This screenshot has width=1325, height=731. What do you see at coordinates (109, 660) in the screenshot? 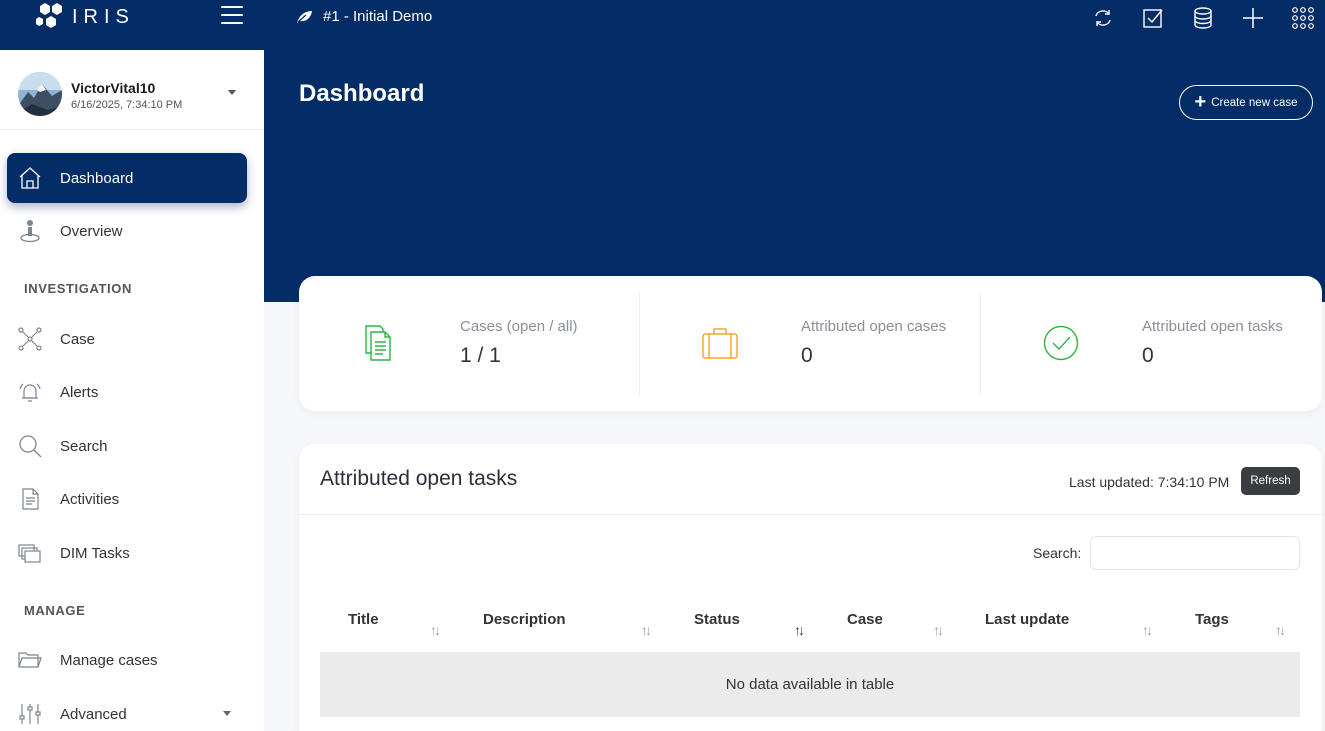
I see `sidebar-item-label: Manage cases` at bounding box center [109, 660].